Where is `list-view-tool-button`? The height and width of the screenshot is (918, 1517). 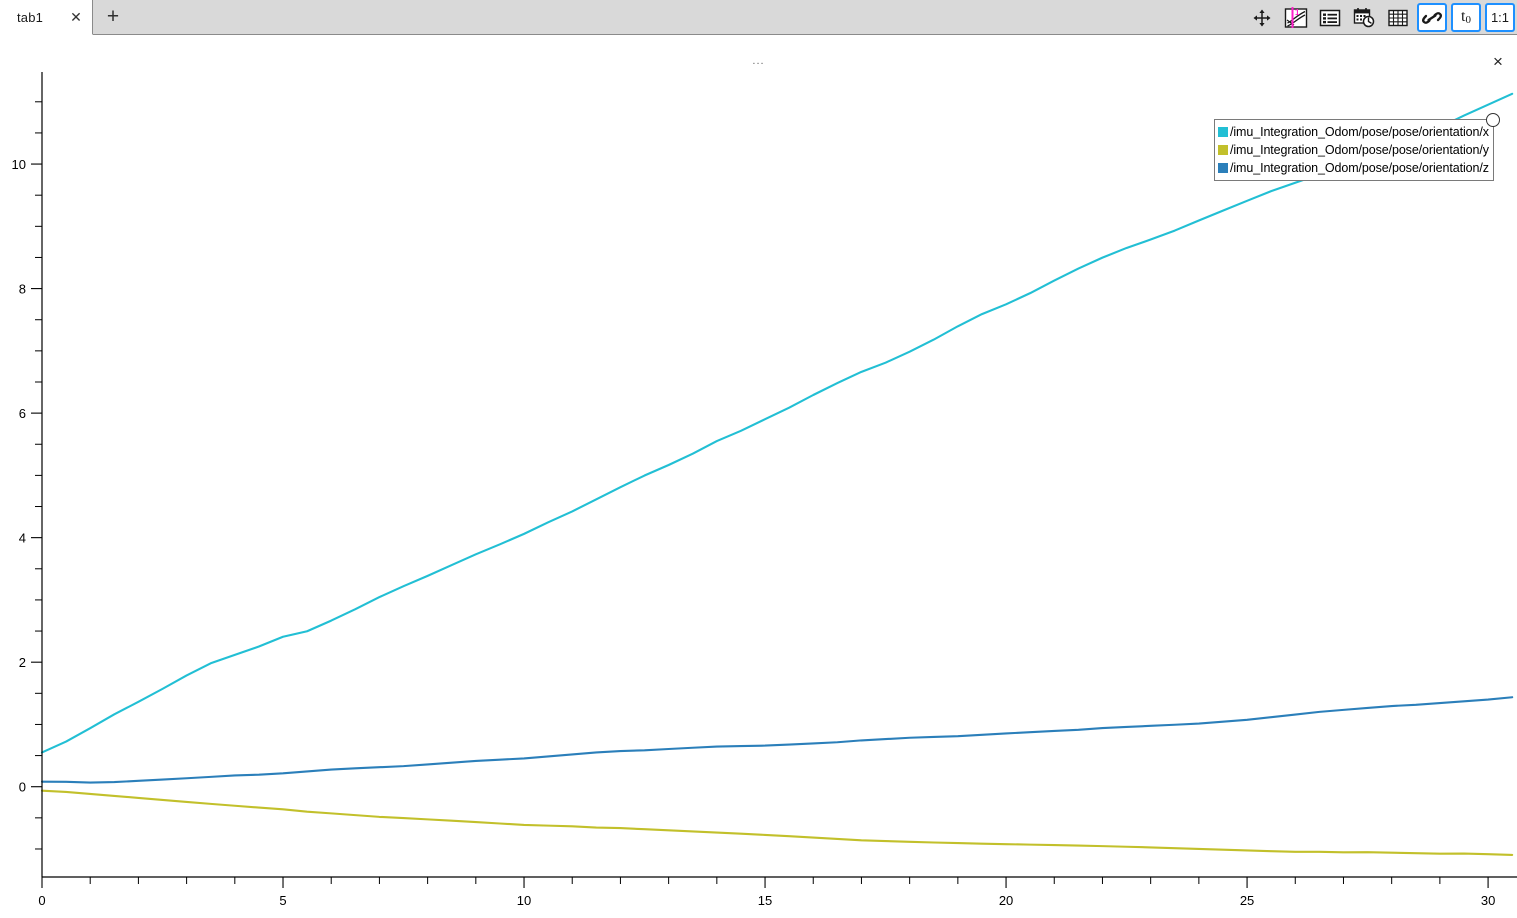 list-view-tool-button is located at coordinates (1330, 17).